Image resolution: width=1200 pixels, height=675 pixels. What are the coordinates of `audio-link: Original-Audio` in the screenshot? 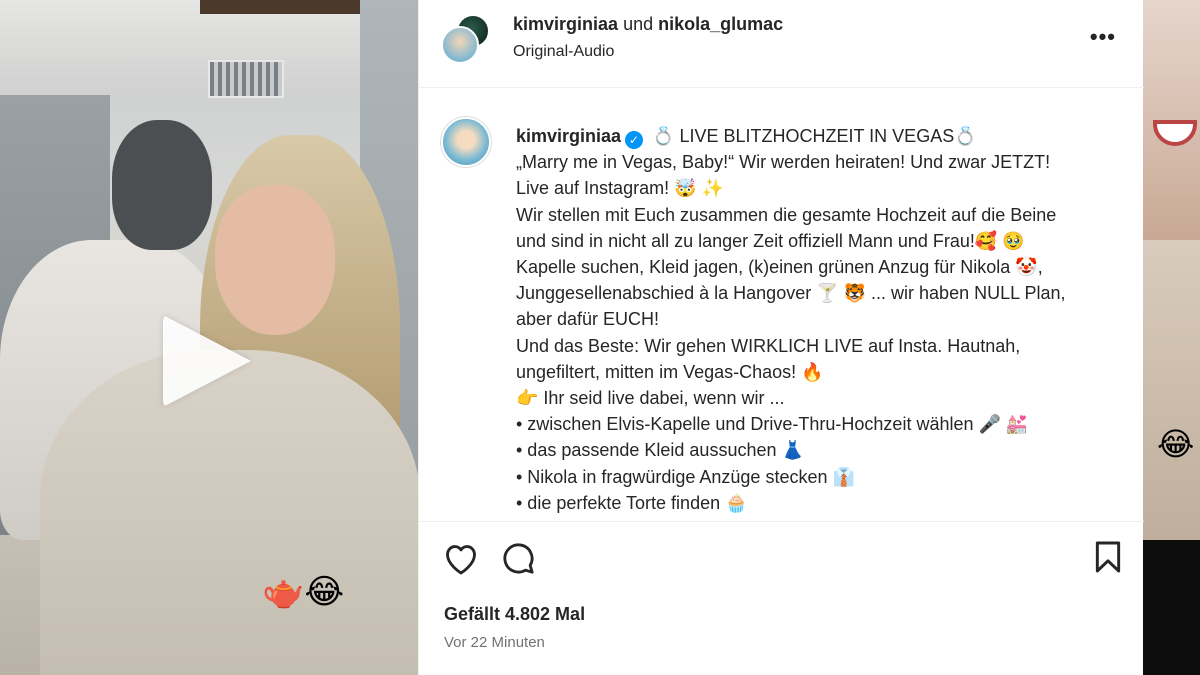 It's located at (563, 52).